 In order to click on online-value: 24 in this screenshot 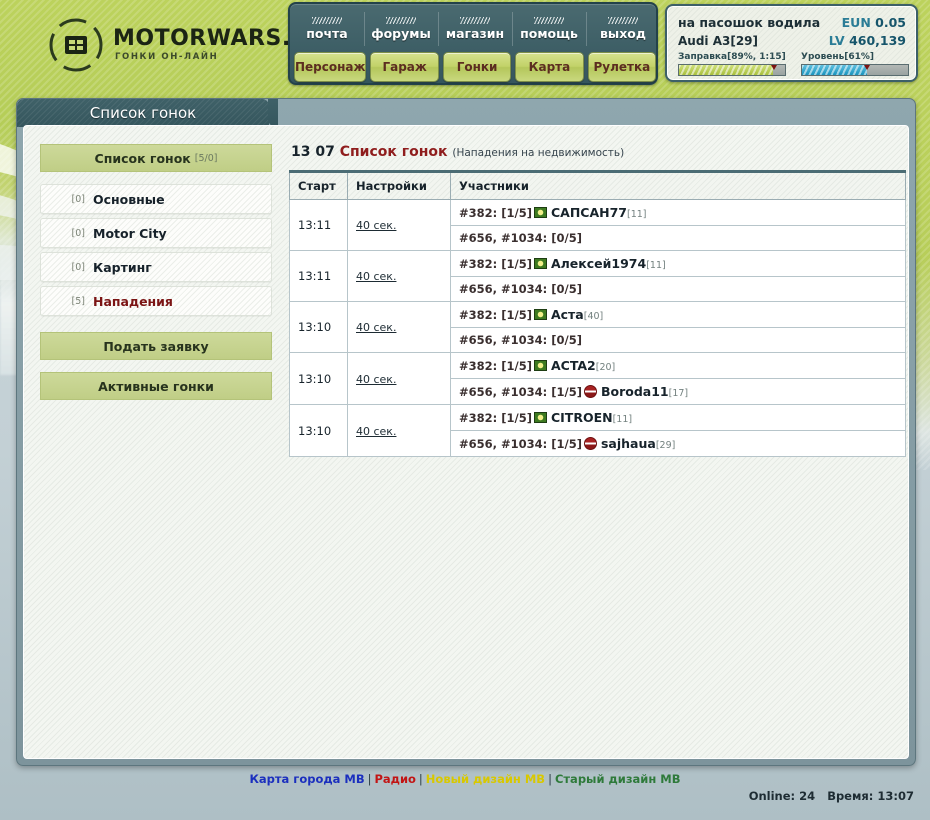, I will do `click(807, 796)`.